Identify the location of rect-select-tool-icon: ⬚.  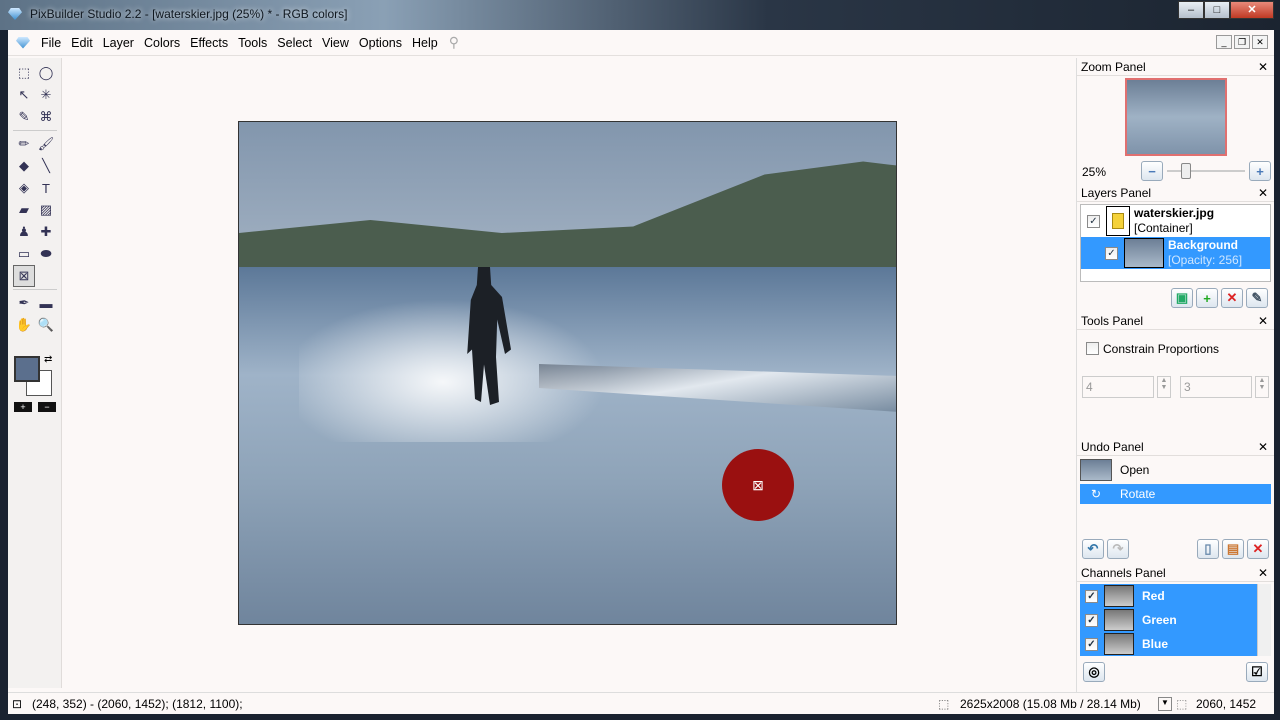
(24, 73).